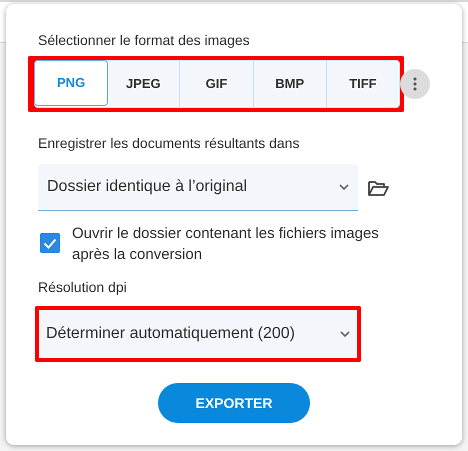 This screenshot has width=468, height=451. Describe the element at coordinates (71, 83) in the screenshot. I see `format-tab: PNG` at that location.